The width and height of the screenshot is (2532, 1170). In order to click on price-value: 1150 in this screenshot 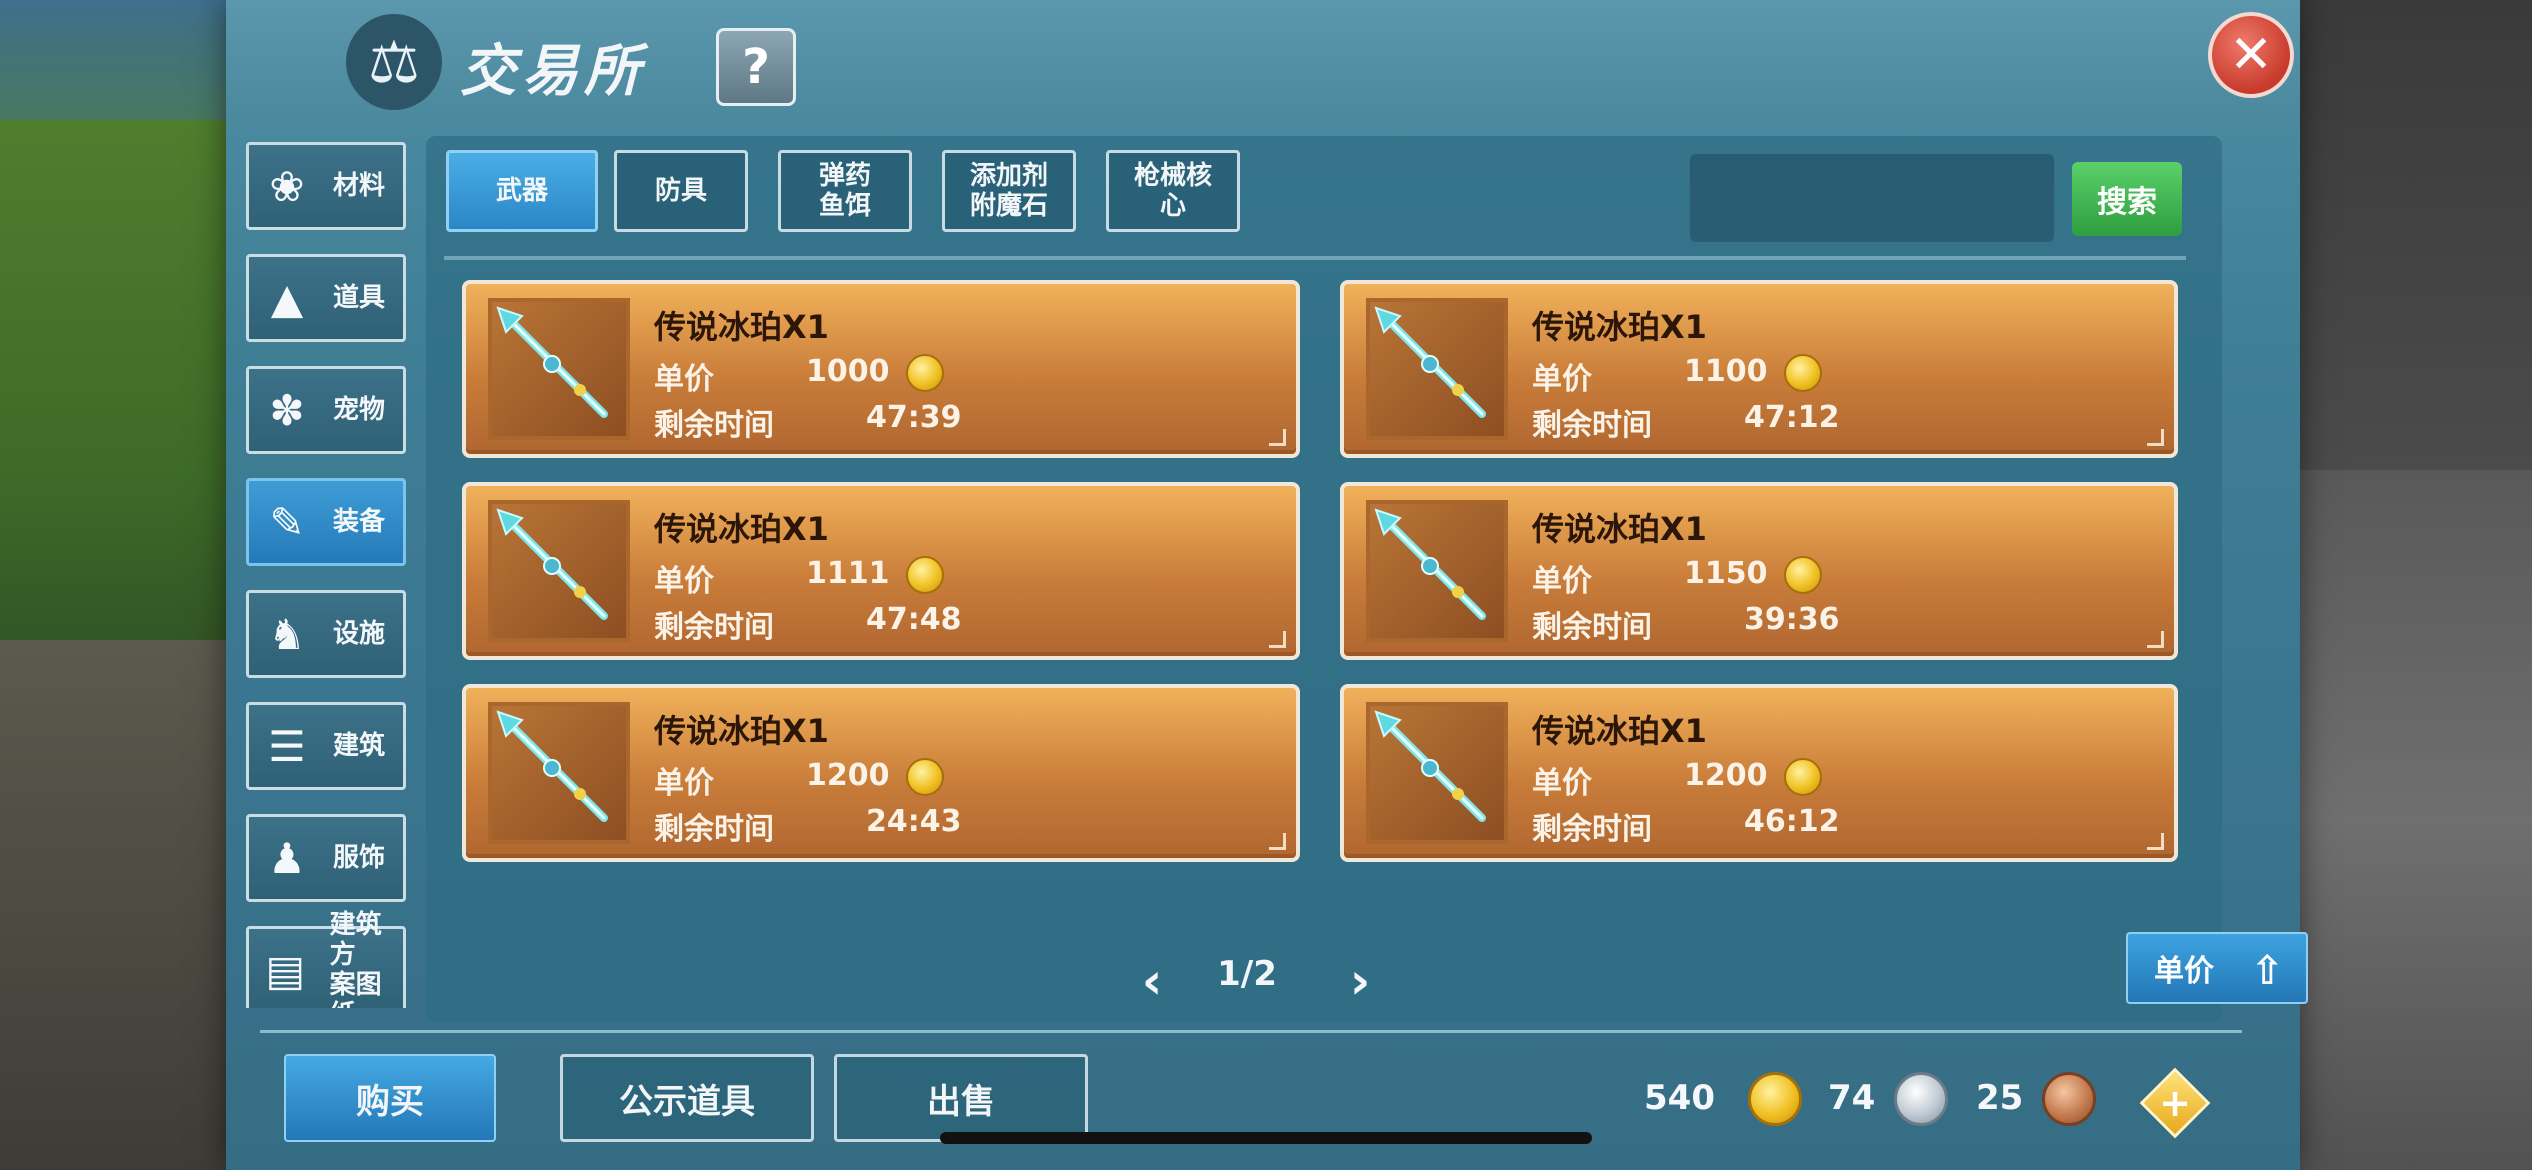, I will do `click(1726, 573)`.